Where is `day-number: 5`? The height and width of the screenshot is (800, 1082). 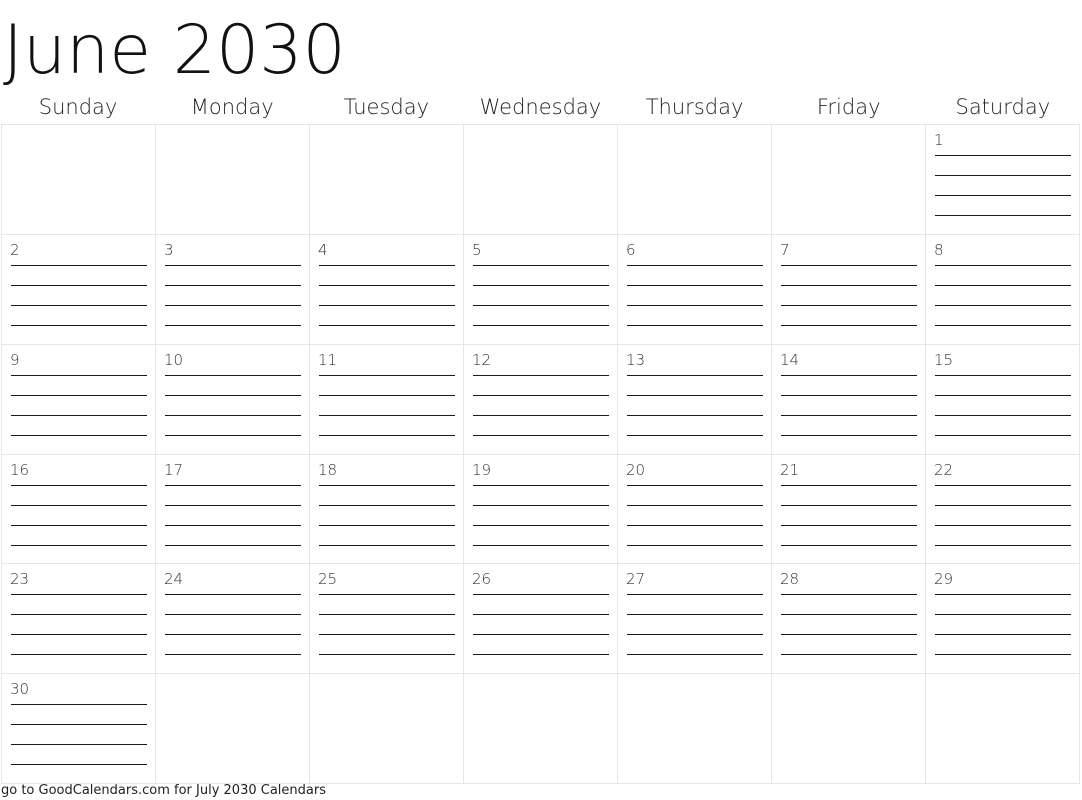 day-number: 5 is located at coordinates (477, 249).